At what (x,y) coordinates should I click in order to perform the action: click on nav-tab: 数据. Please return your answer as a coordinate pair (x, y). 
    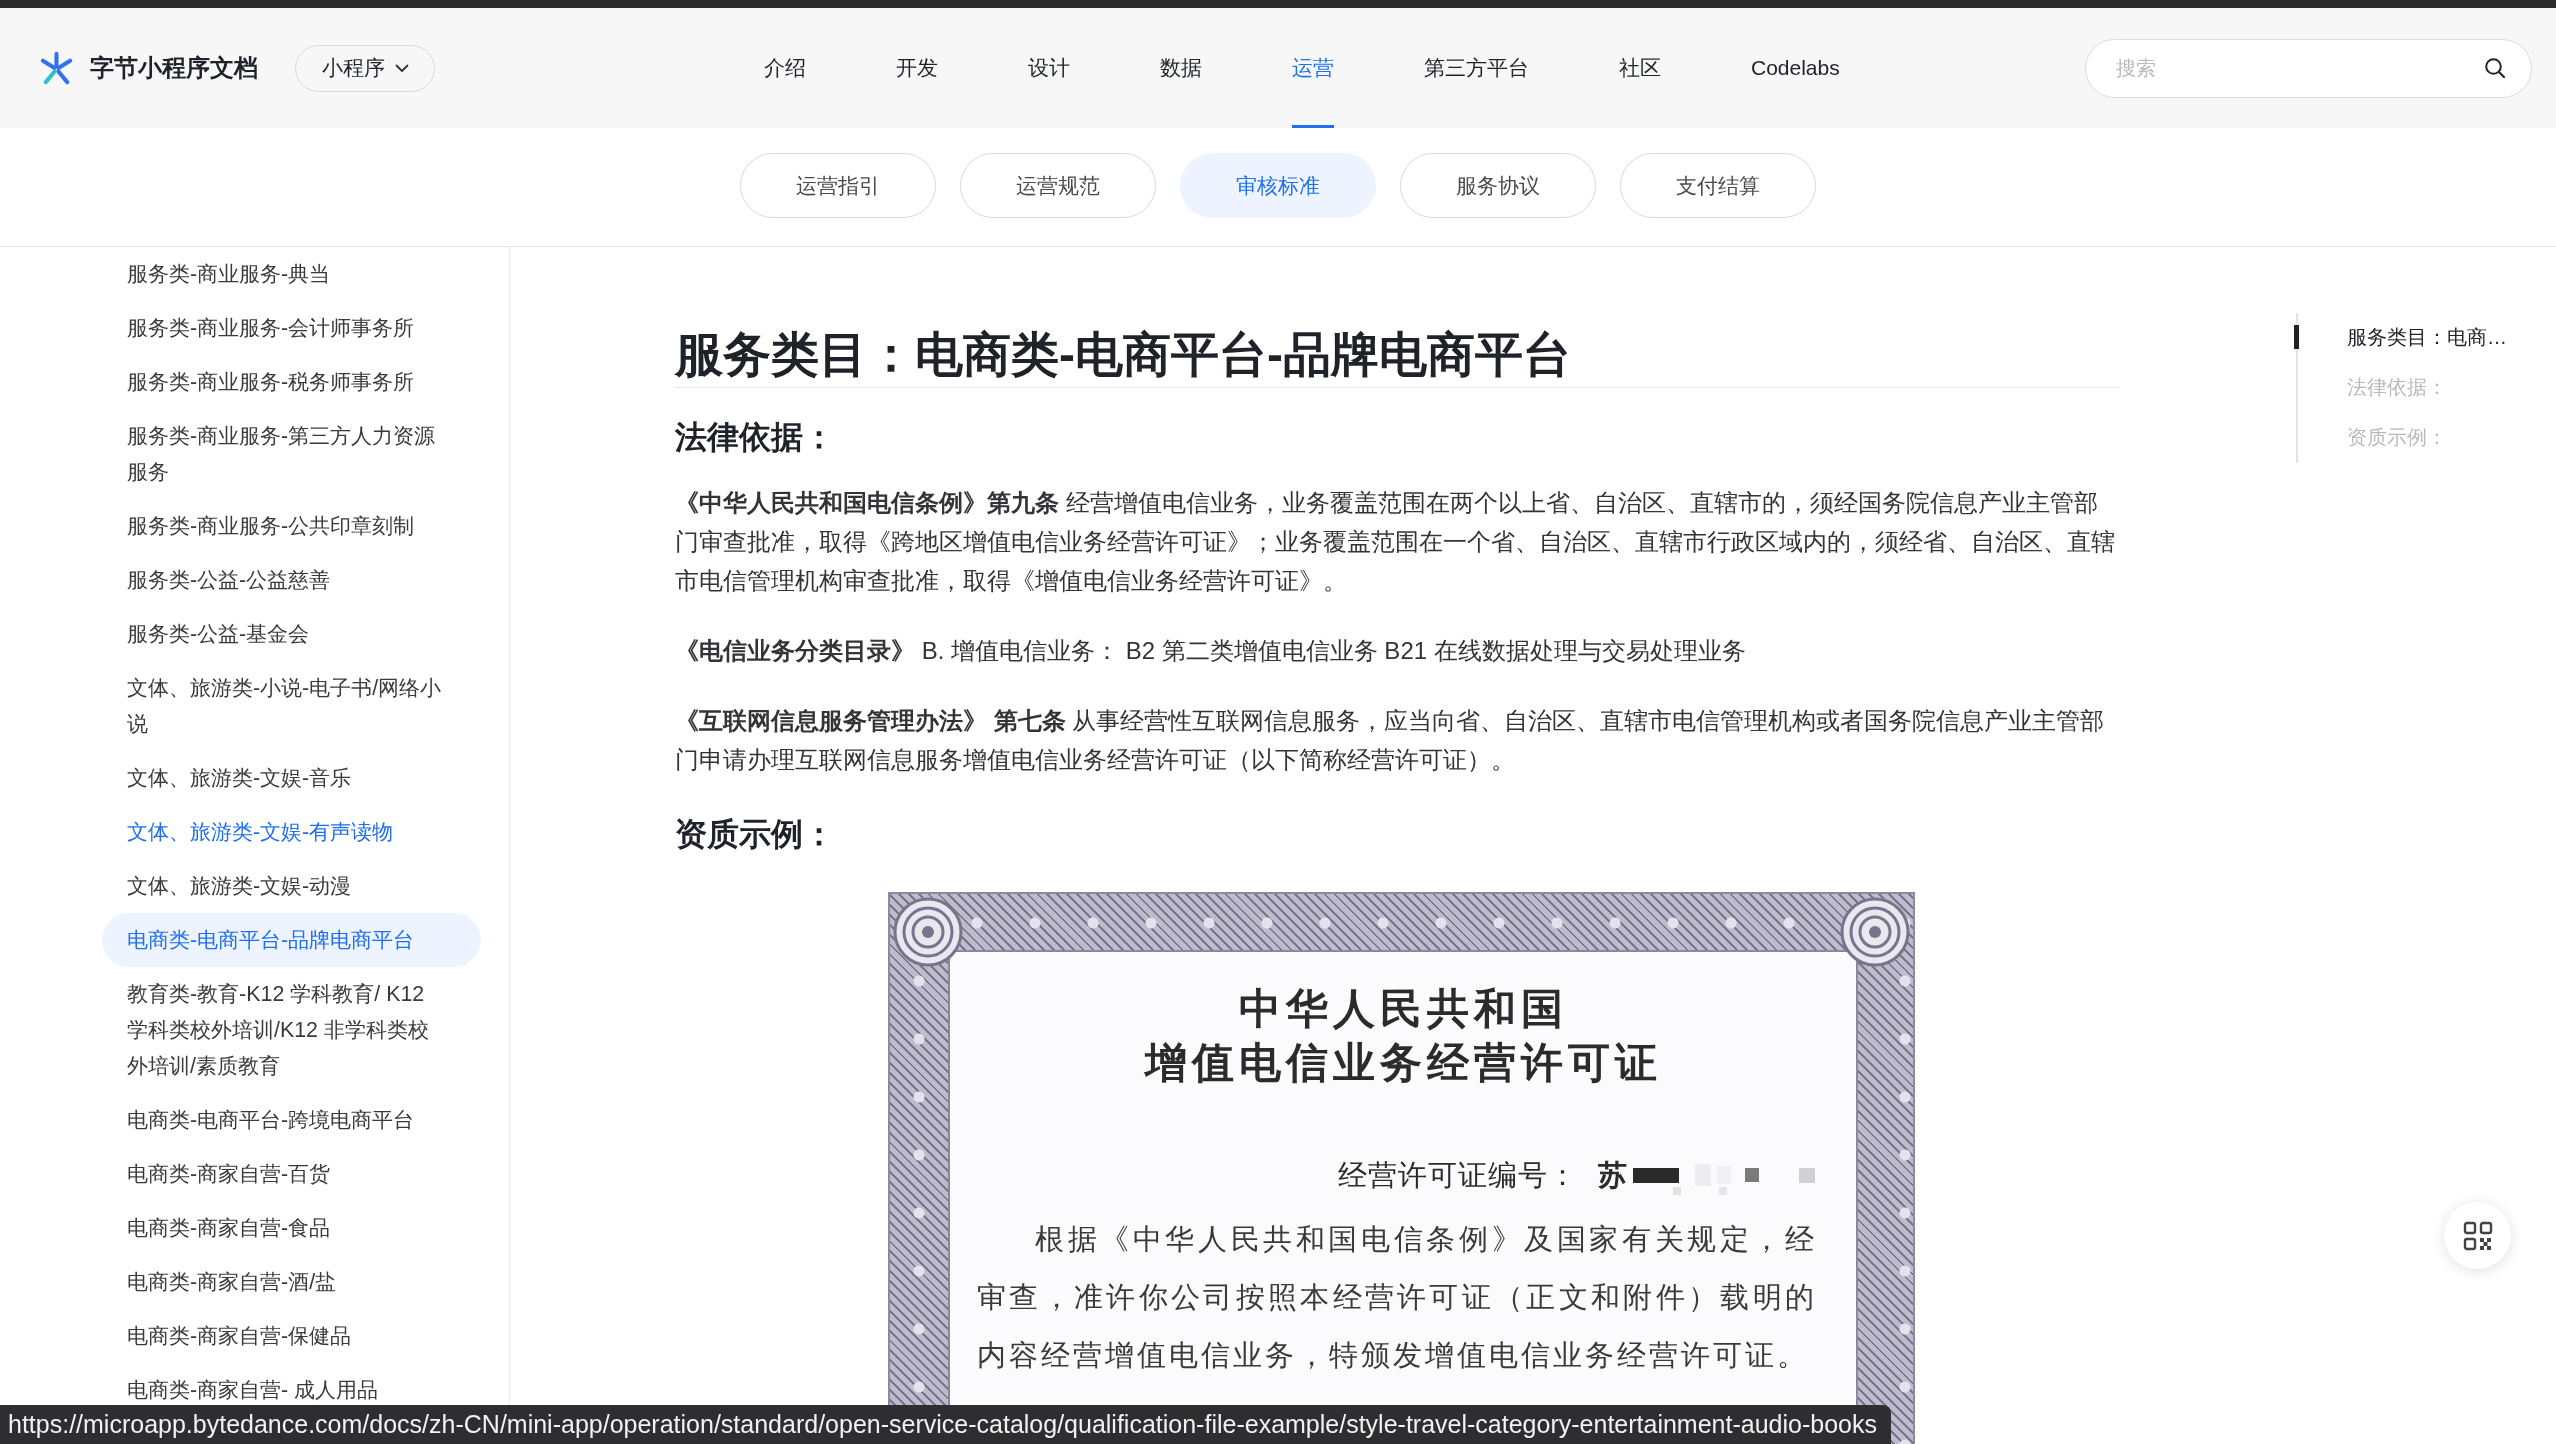
    Looking at the image, I should click on (1181, 68).